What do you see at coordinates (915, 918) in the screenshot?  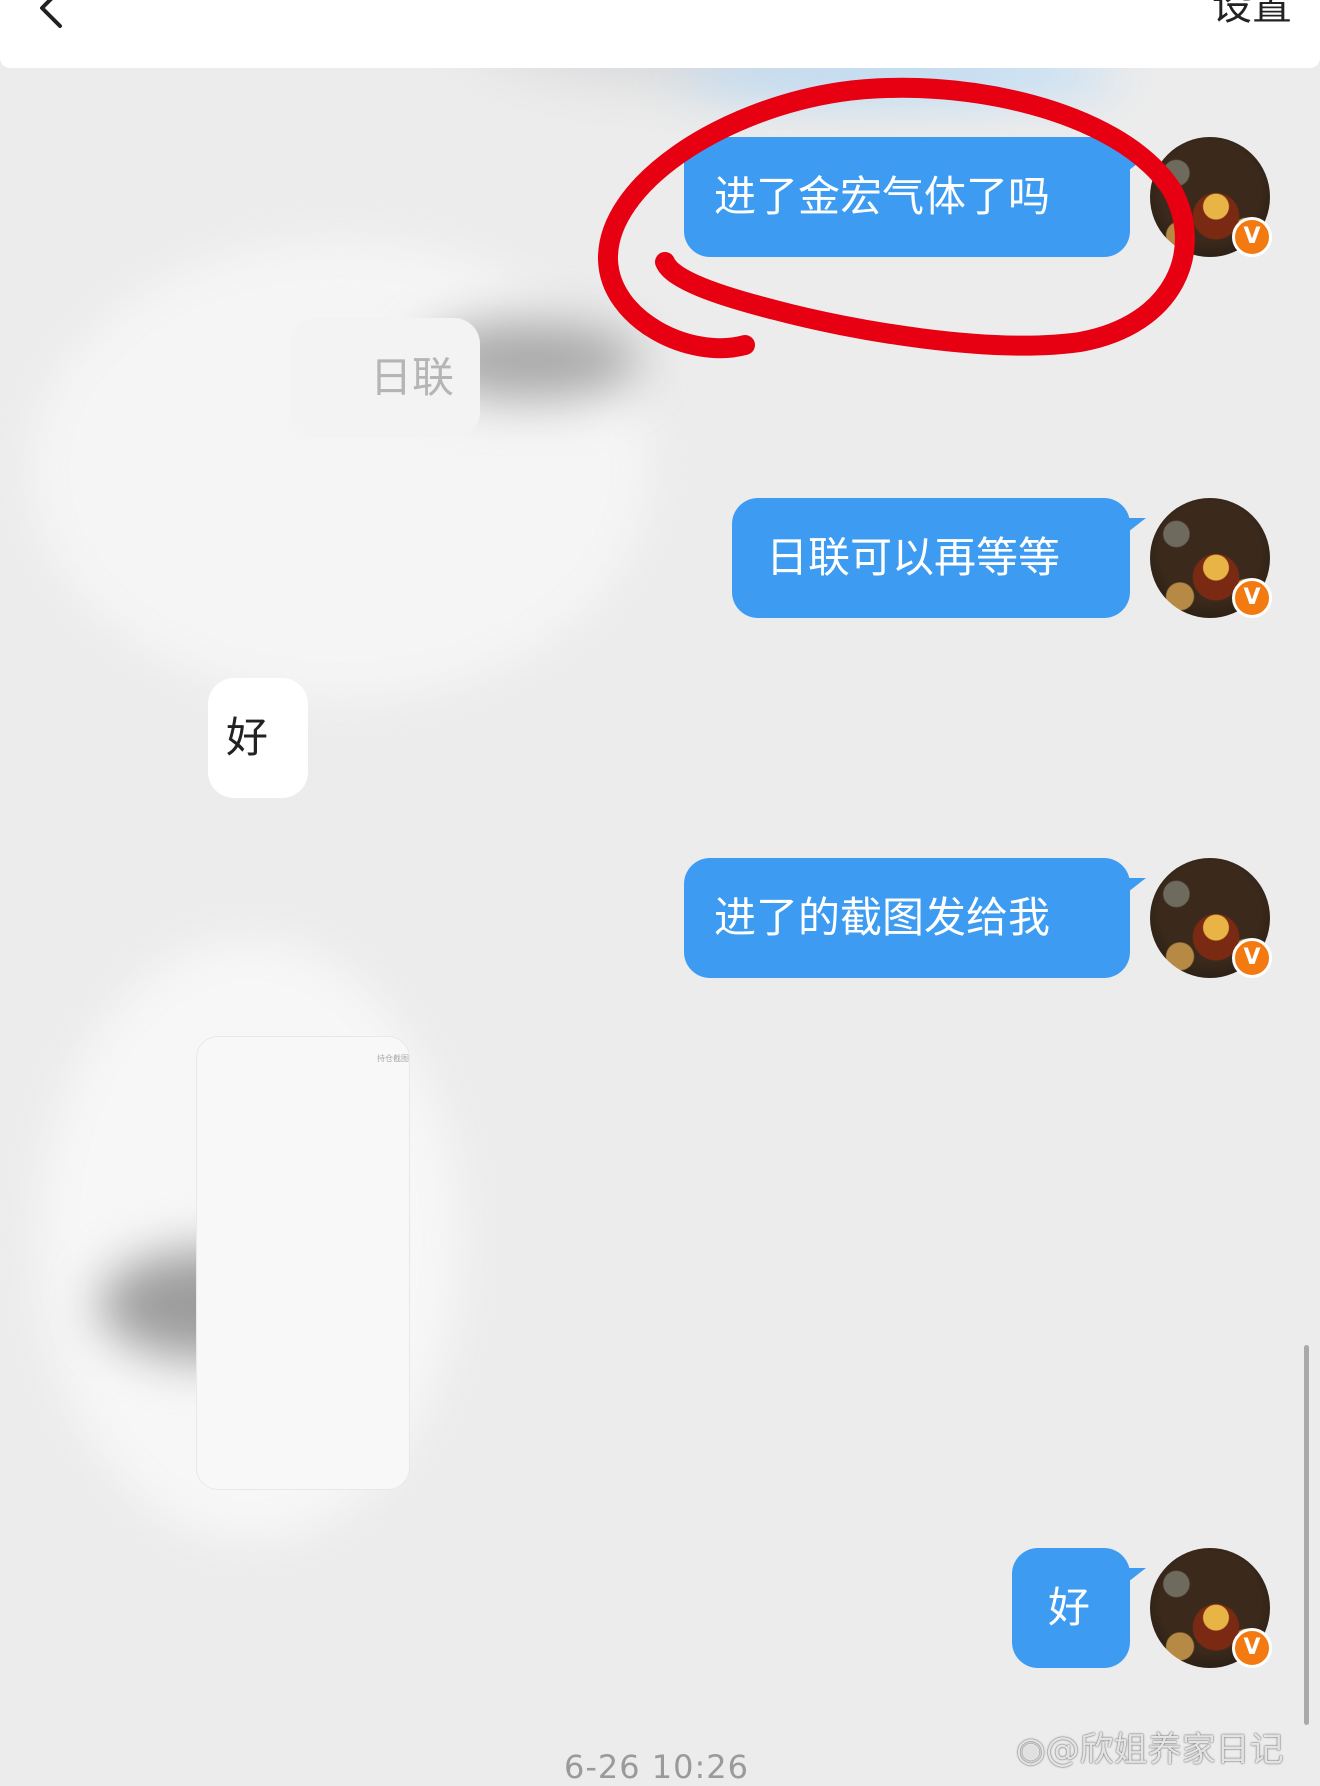 I see `chat-bubble-sent: 进了的截图发给我` at bounding box center [915, 918].